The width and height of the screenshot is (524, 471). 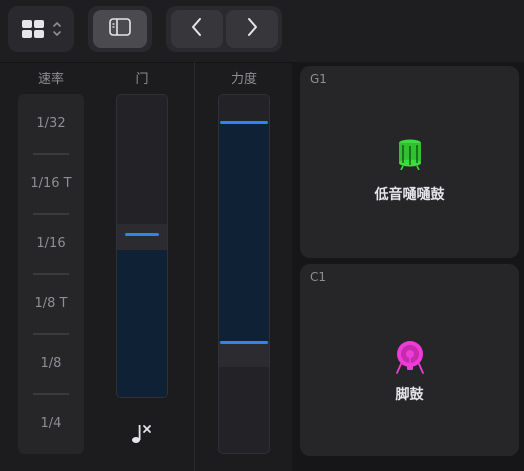 I want to click on rate-option: 1/8 T, so click(x=51, y=303).